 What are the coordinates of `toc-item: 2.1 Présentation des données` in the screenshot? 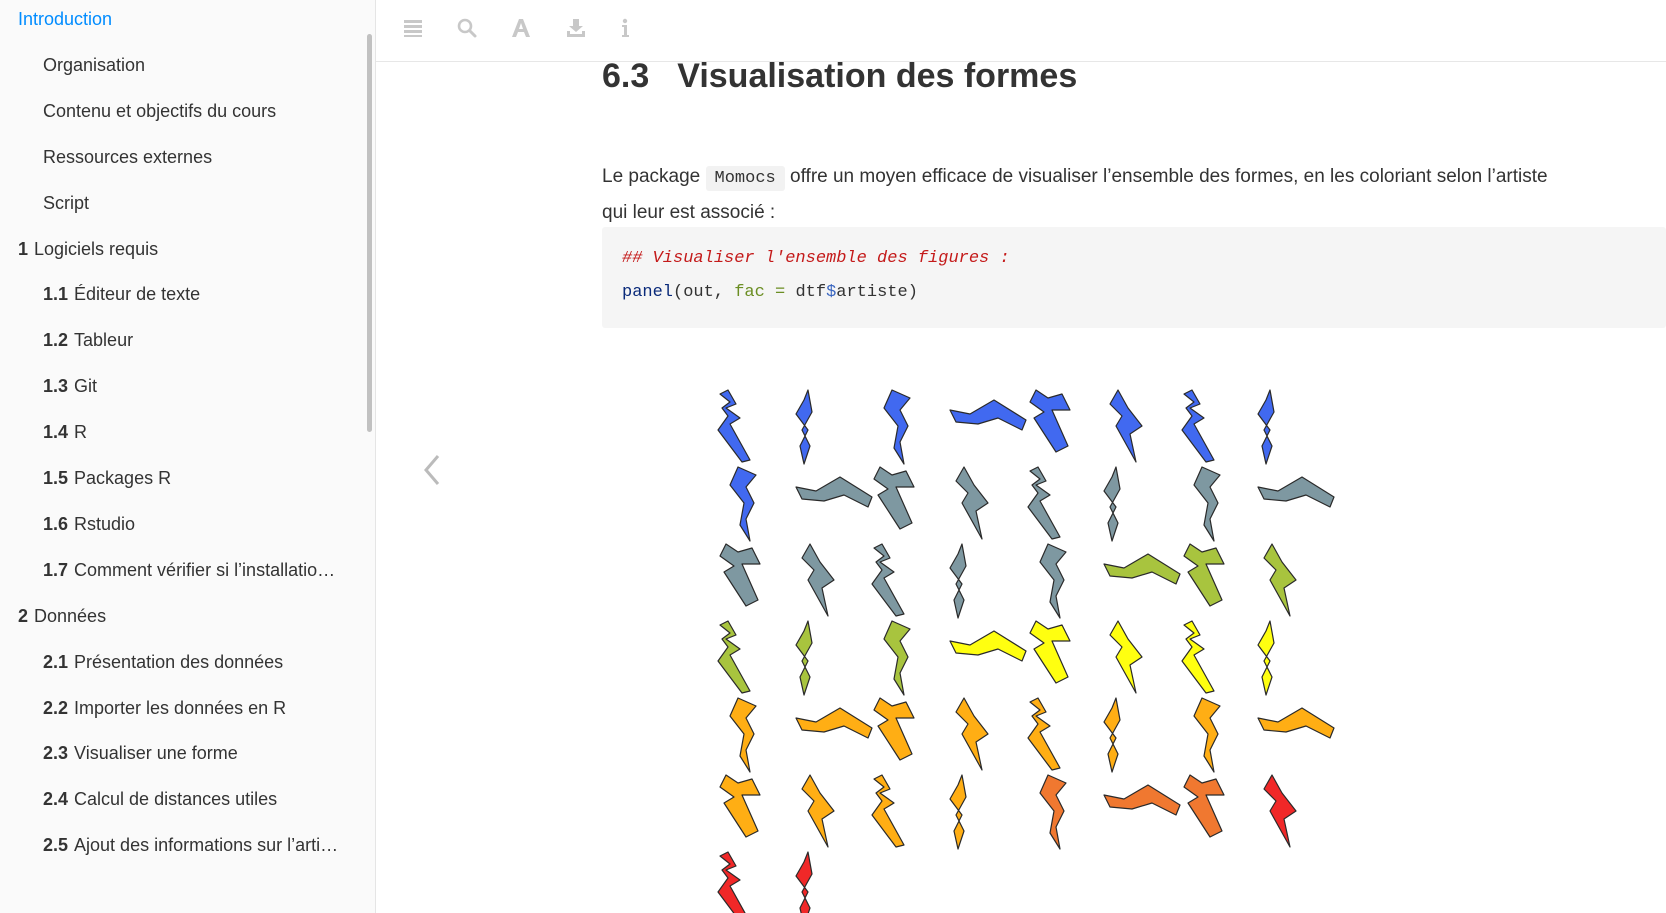 It's located at (171, 662).